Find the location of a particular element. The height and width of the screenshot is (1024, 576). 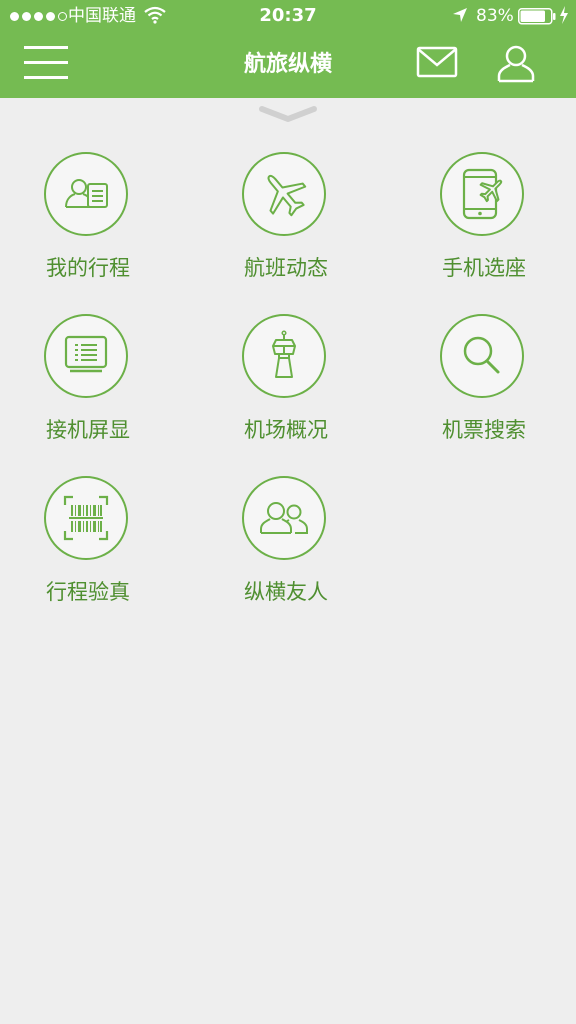

tile-label: 行程验真 is located at coordinates (88, 592).